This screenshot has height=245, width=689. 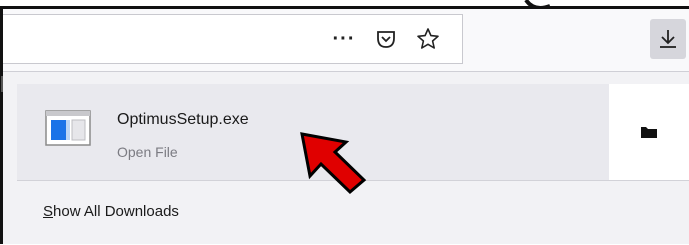 I want to click on show-all-downloads-button: Show All Downloads, so click(x=111, y=211).